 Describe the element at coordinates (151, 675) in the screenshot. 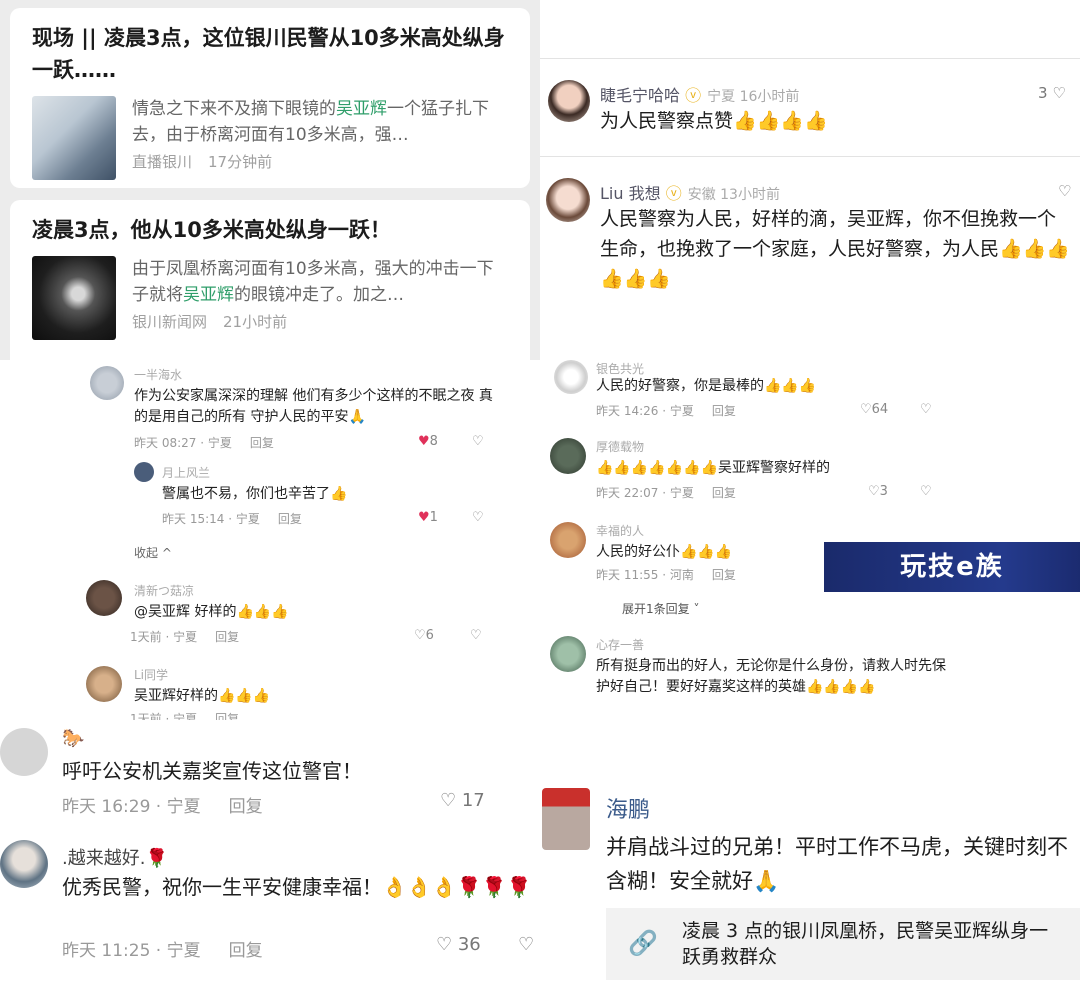

I see `comment-author: Li同学` at that location.